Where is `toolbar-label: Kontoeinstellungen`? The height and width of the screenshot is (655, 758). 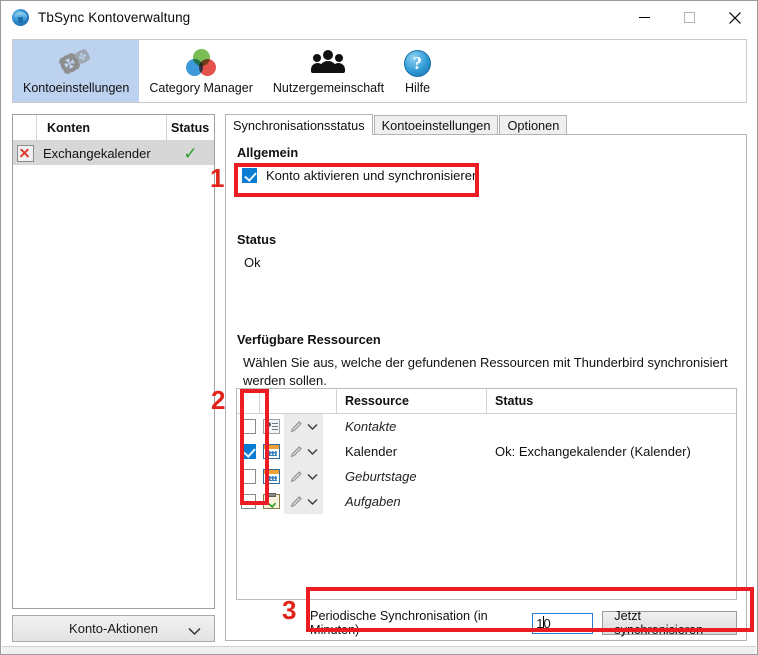 toolbar-label: Kontoeinstellungen is located at coordinates (76, 88).